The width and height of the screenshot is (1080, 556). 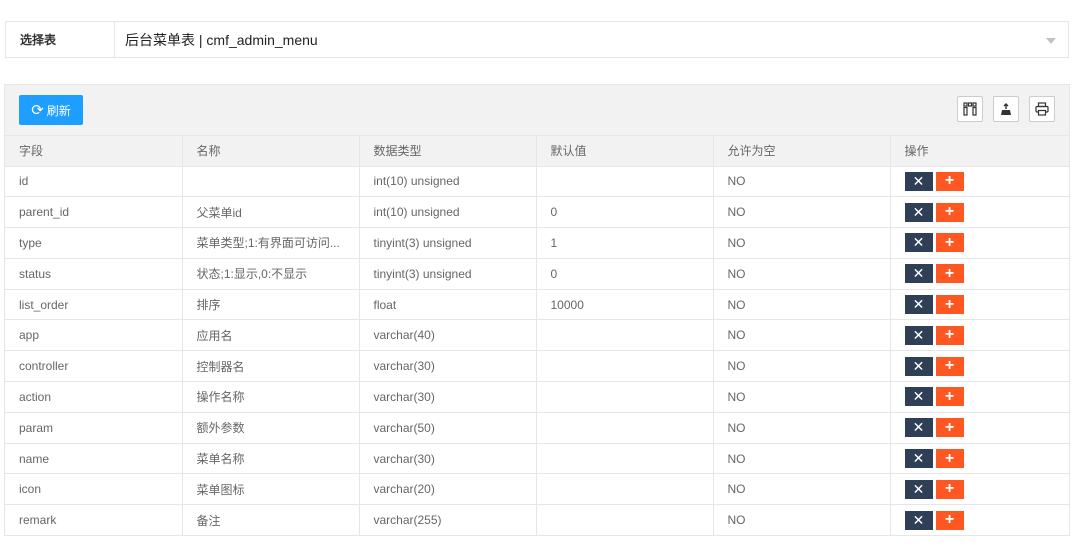 I want to click on table-select-dropdown: 后台菜单表 | cmf_admin_menu, so click(x=591, y=39).